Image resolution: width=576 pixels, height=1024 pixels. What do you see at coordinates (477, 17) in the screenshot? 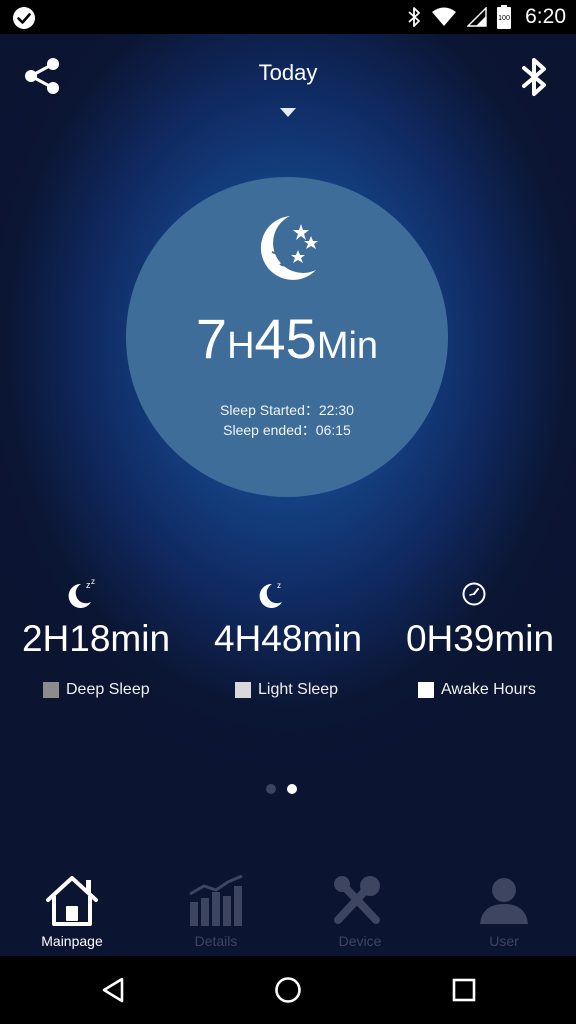
I see `signal-icon` at bounding box center [477, 17].